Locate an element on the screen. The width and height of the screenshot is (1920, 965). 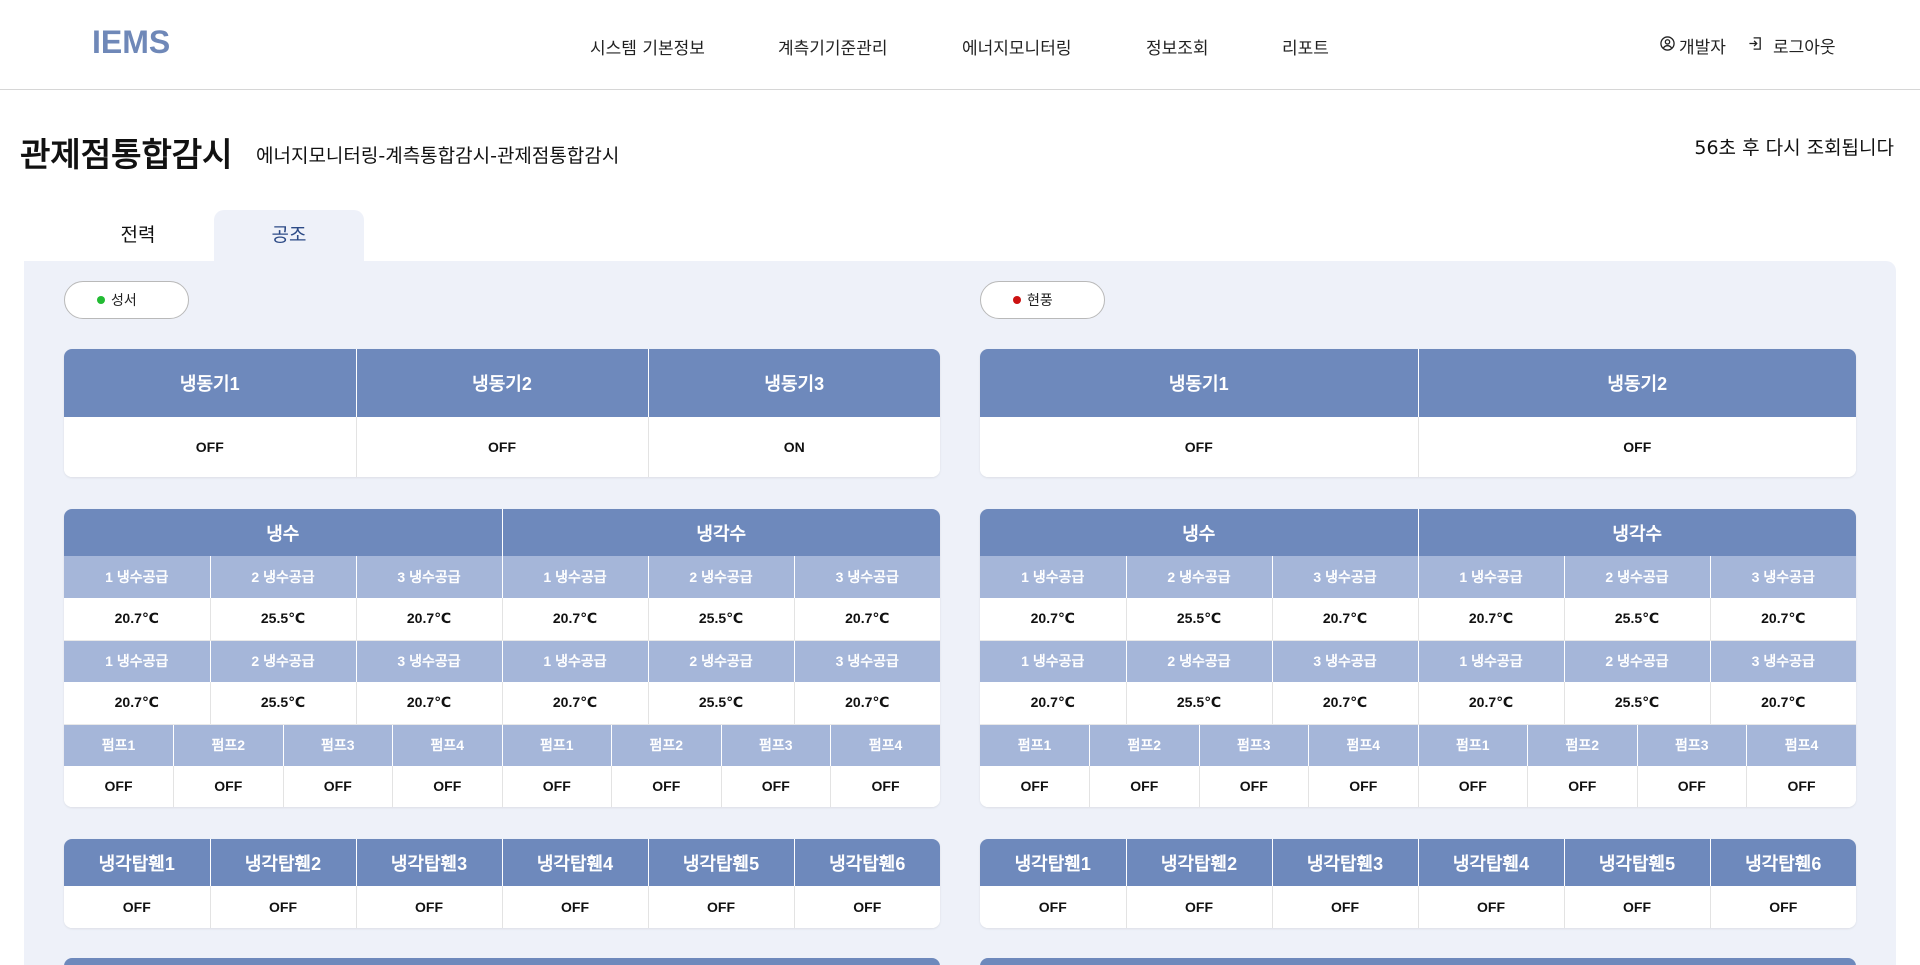
refresh-countdown: 56초 후 다시 조회됩니다 is located at coordinates (1794, 148).